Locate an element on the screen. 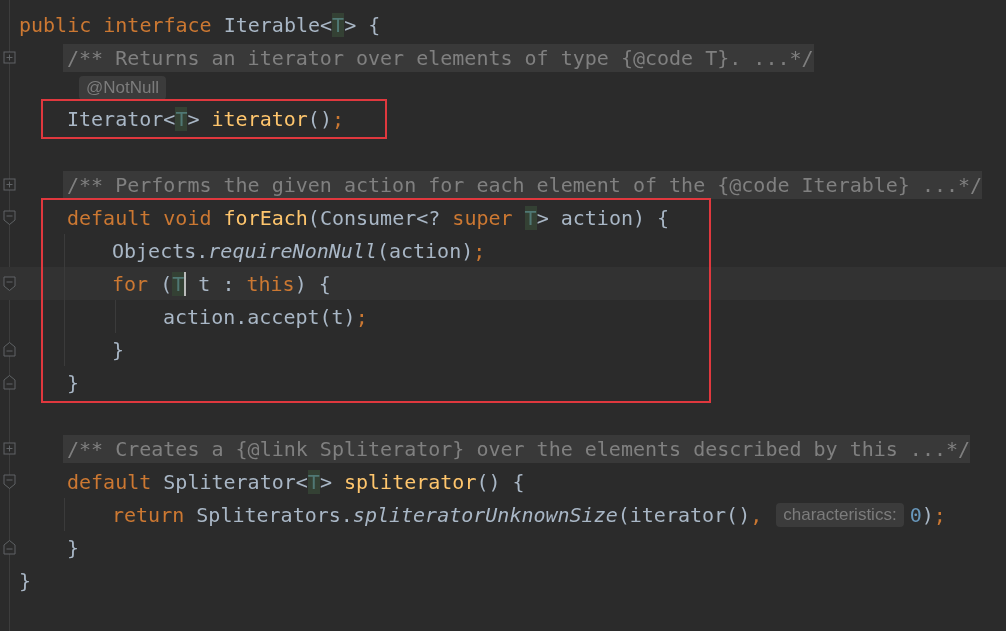 Image resolution: width=1006 pixels, height=631 pixels. folded-comment: /** Returns an iterator over elements of type {@code T}. ...*/ is located at coordinates (438, 57).